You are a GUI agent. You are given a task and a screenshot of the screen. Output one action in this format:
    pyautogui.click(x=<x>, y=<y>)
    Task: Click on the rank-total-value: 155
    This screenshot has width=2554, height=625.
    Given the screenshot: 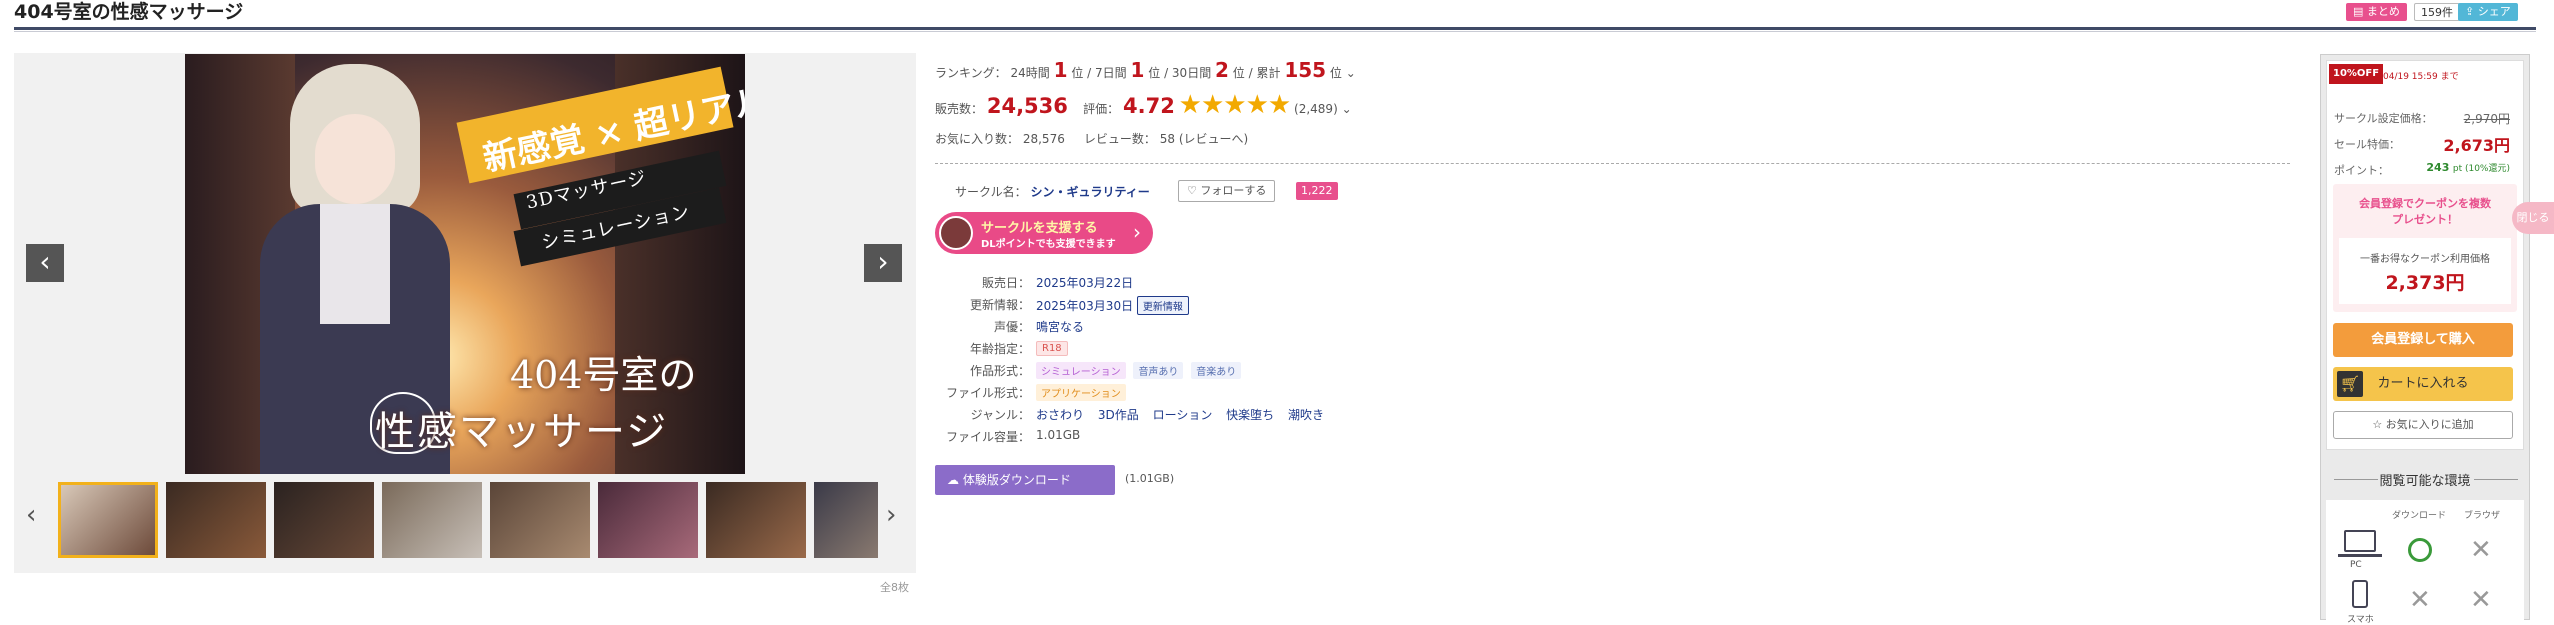 What is the action you would take?
    pyautogui.click(x=1305, y=70)
    